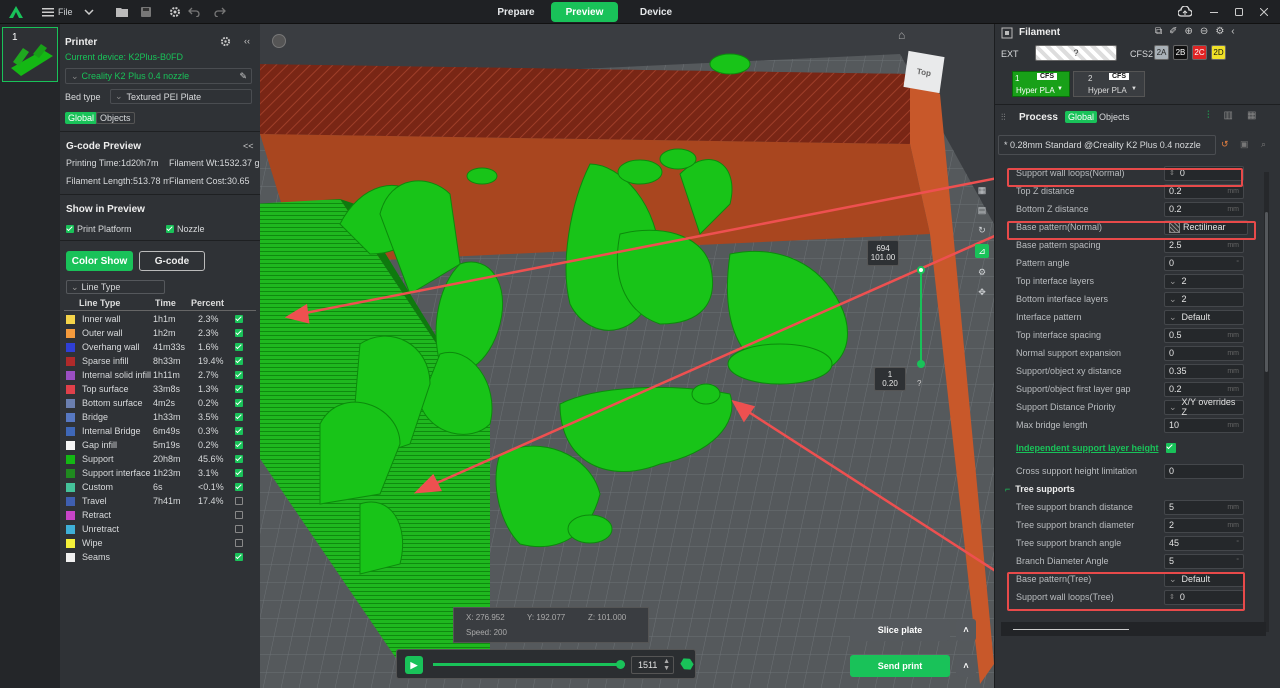 The image size is (1280, 688). What do you see at coordinates (1158, 31) in the screenshot?
I see `sync-icon: ⧉` at bounding box center [1158, 31].